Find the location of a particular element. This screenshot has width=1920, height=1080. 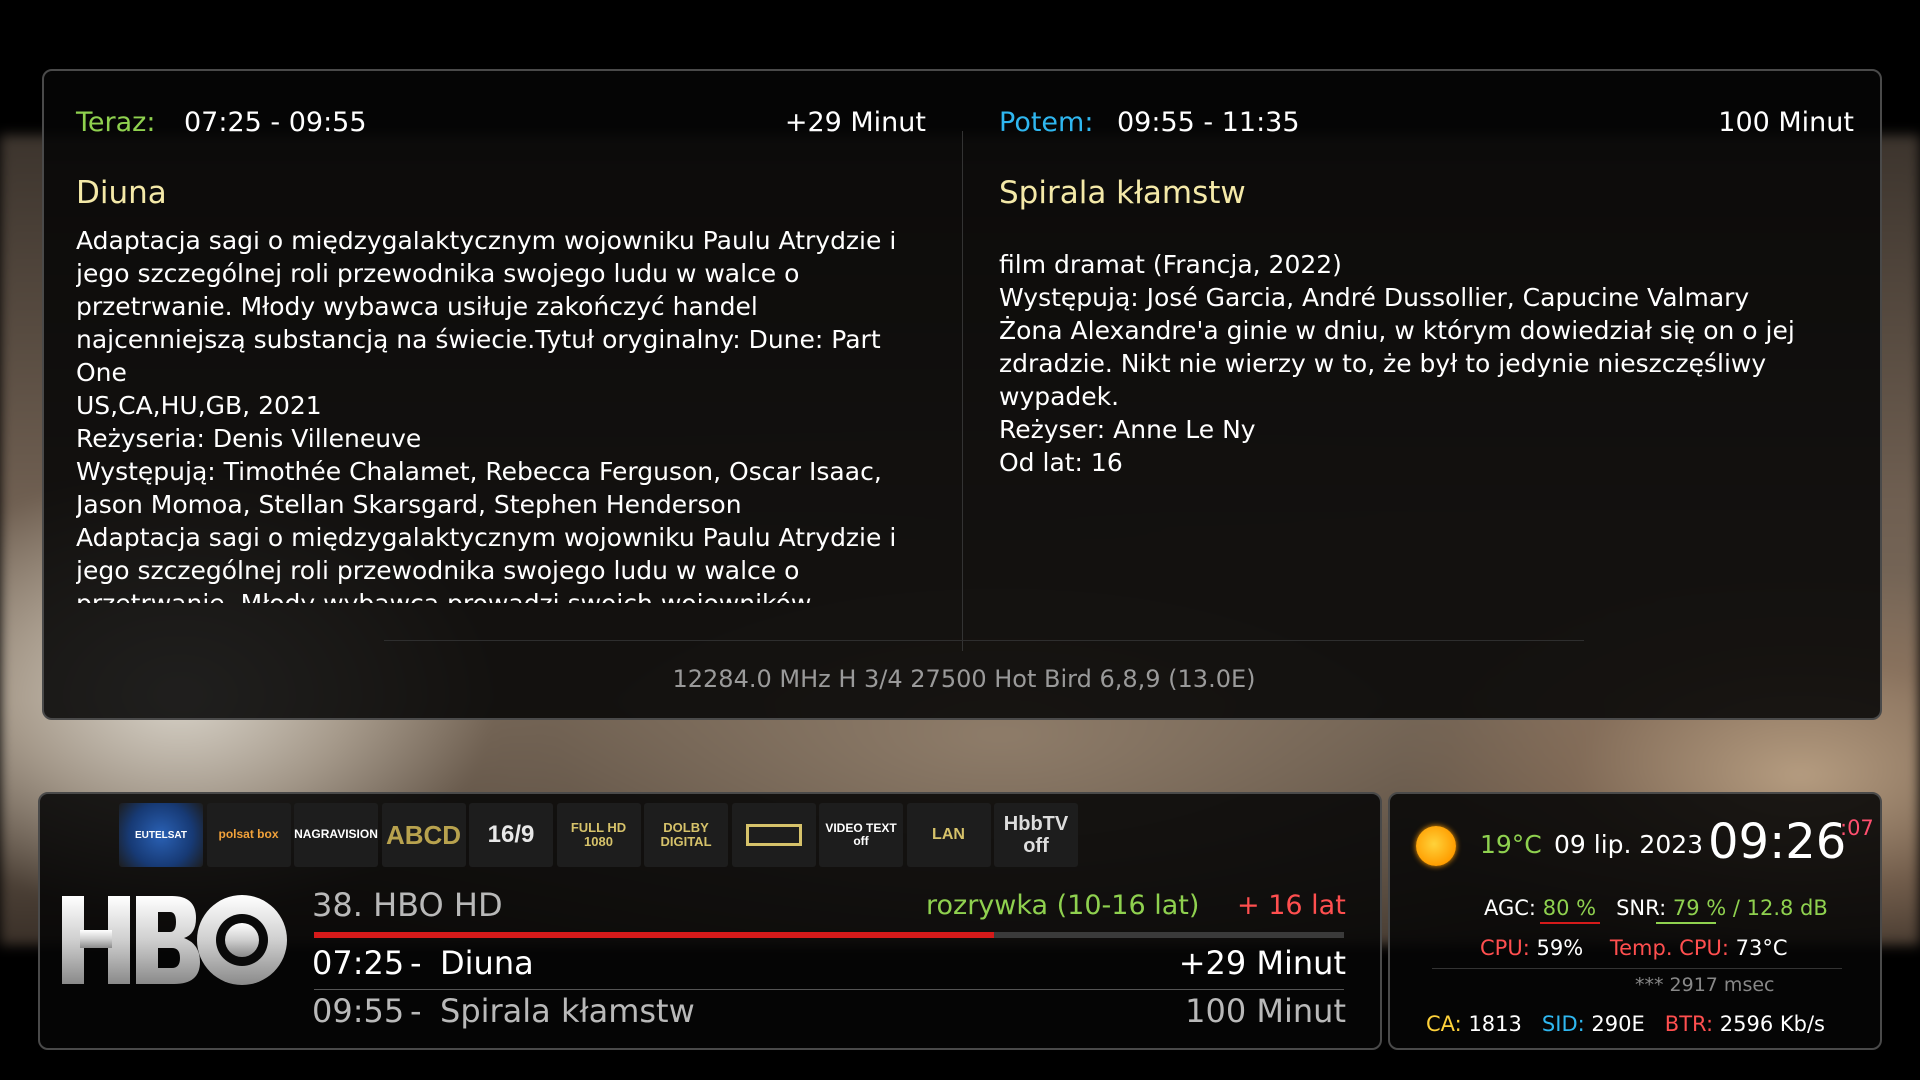

snr-label: SNR: is located at coordinates (1641, 908).